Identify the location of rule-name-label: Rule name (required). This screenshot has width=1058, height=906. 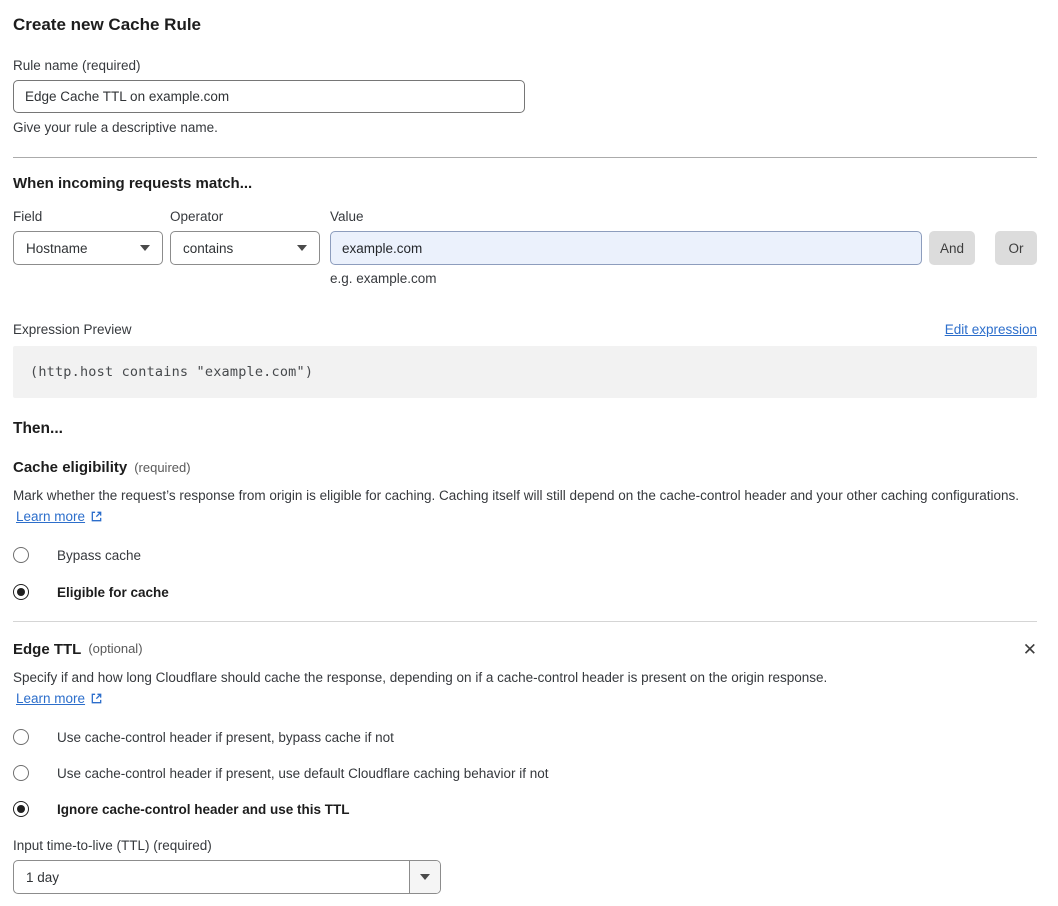
(77, 65).